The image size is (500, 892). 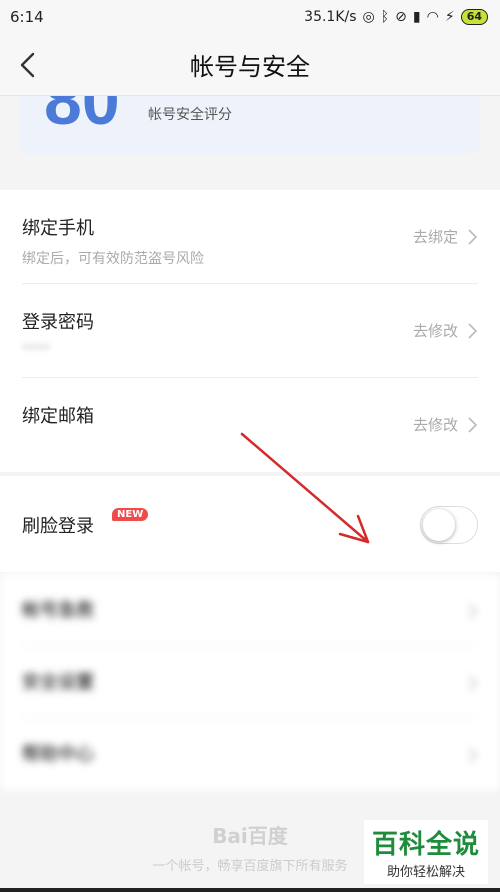 What do you see at coordinates (439, 525) in the screenshot?
I see `toggle-knob` at bounding box center [439, 525].